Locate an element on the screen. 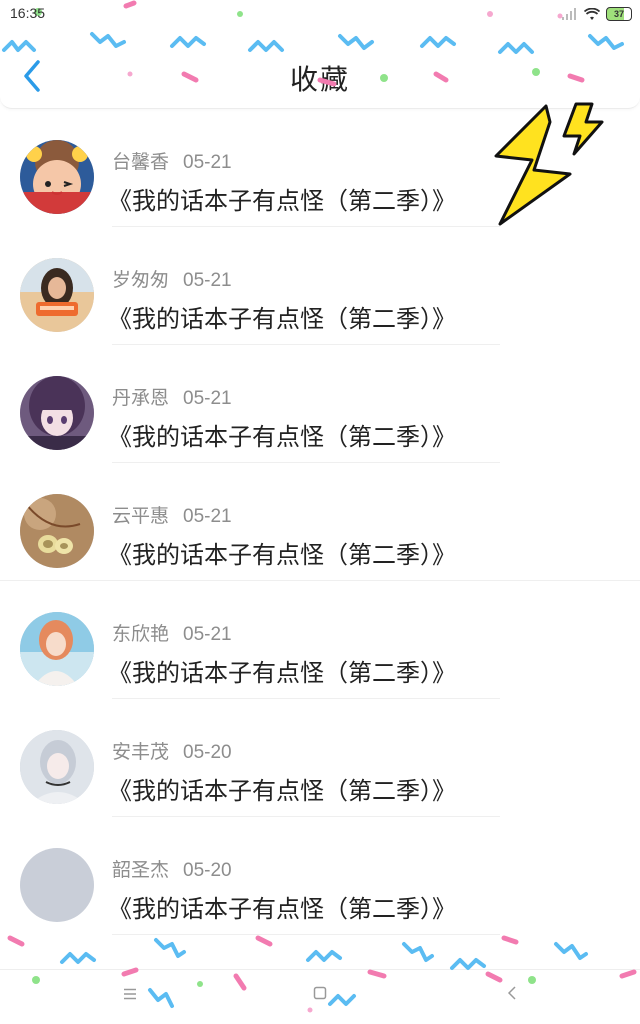 The height and width of the screenshot is (1024, 640). list-item: 云平惠 05-21 《我的话本子有点怪（第二季）》 is located at coordinates (320, 522).